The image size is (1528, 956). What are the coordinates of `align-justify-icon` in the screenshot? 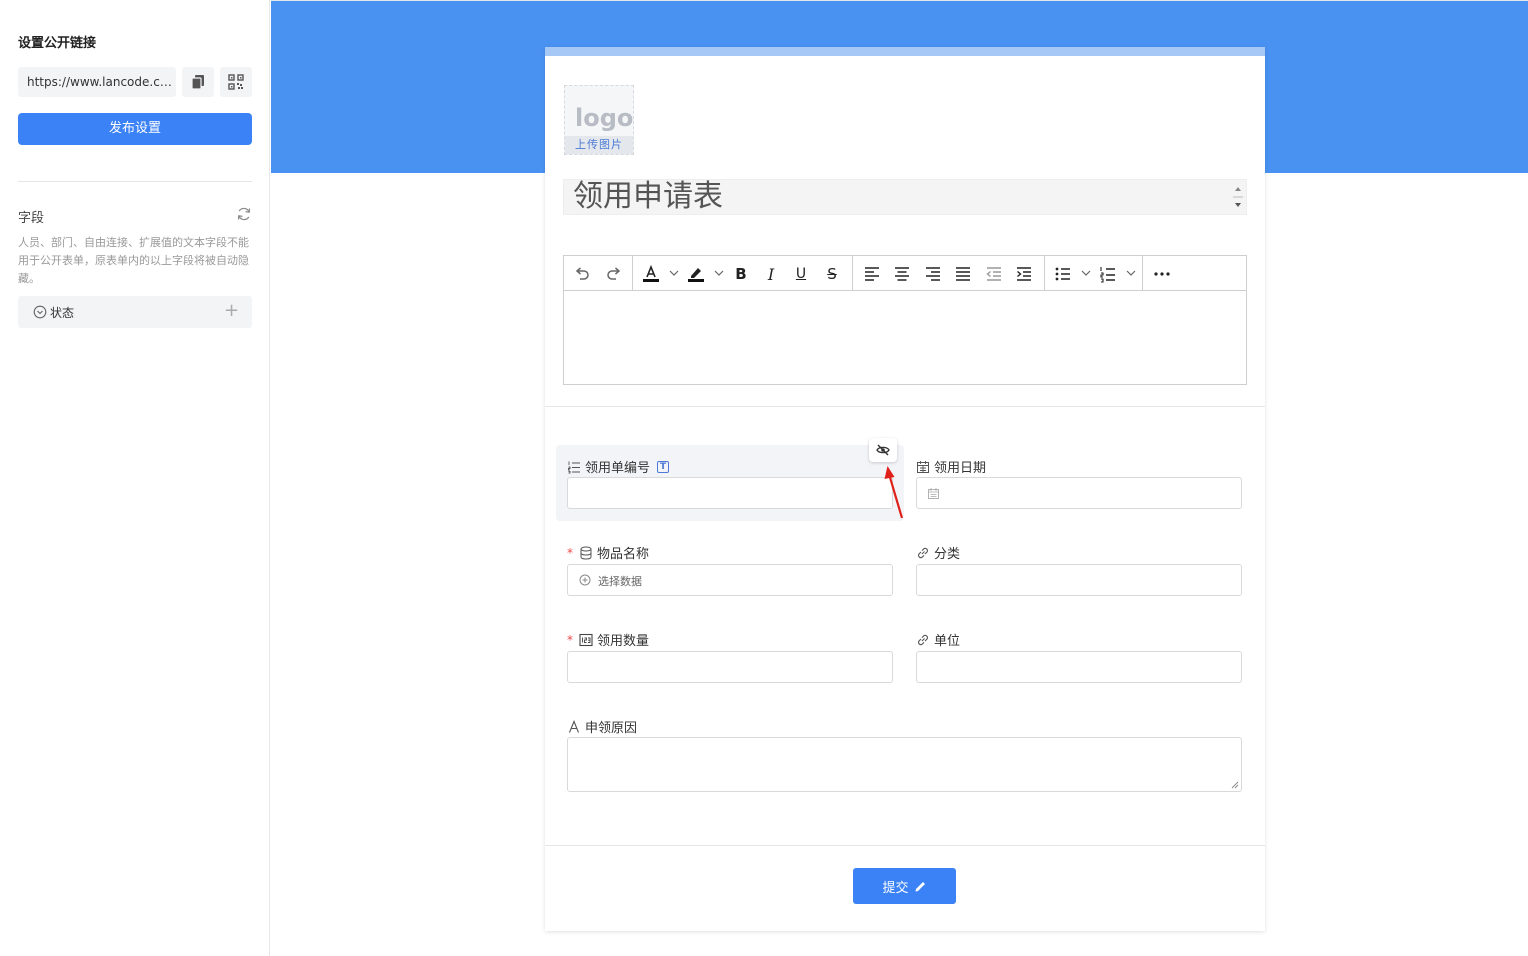 It's located at (963, 274).